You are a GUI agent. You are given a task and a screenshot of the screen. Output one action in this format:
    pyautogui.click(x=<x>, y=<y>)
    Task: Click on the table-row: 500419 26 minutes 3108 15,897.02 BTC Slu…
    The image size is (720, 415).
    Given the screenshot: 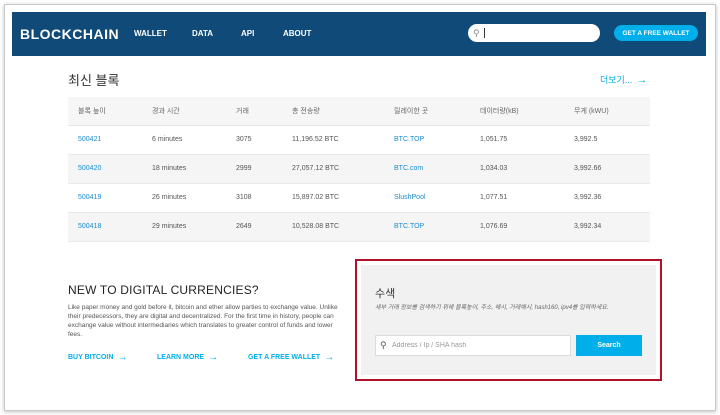 What is the action you would take?
    pyautogui.click(x=359, y=198)
    